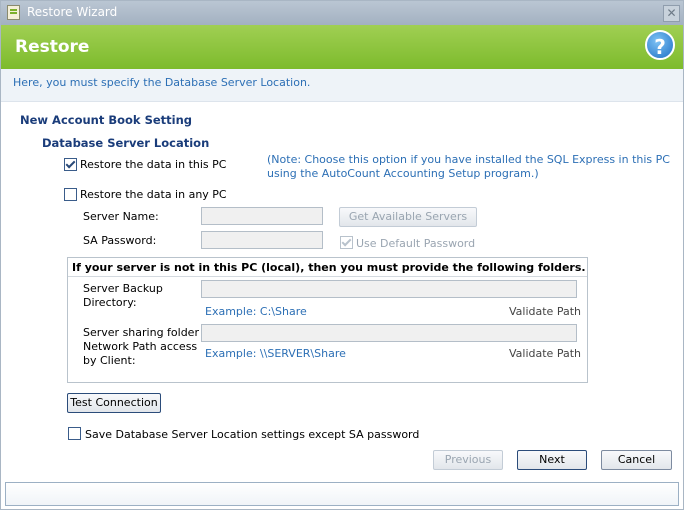  I want to click on restore-any-checkbox, so click(70, 194).